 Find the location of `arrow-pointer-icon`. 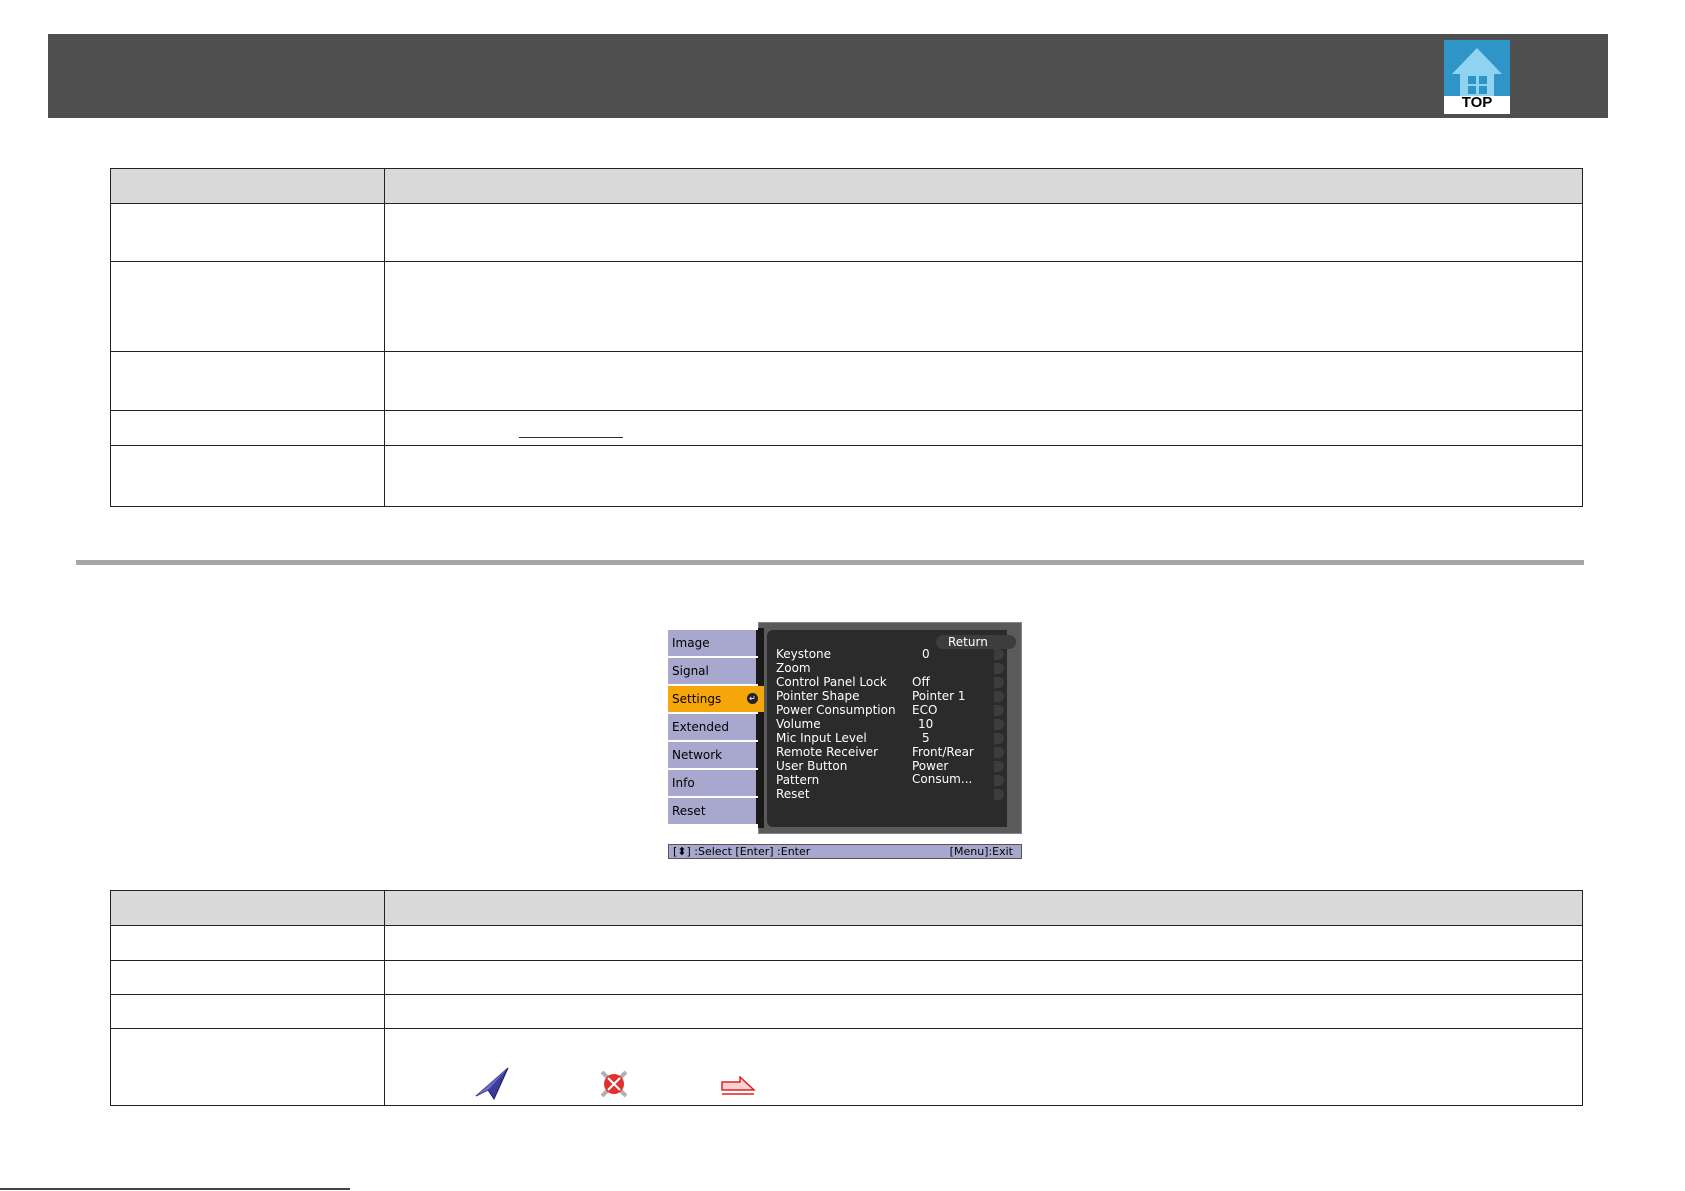

arrow-pointer-icon is located at coordinates (492, 1083).